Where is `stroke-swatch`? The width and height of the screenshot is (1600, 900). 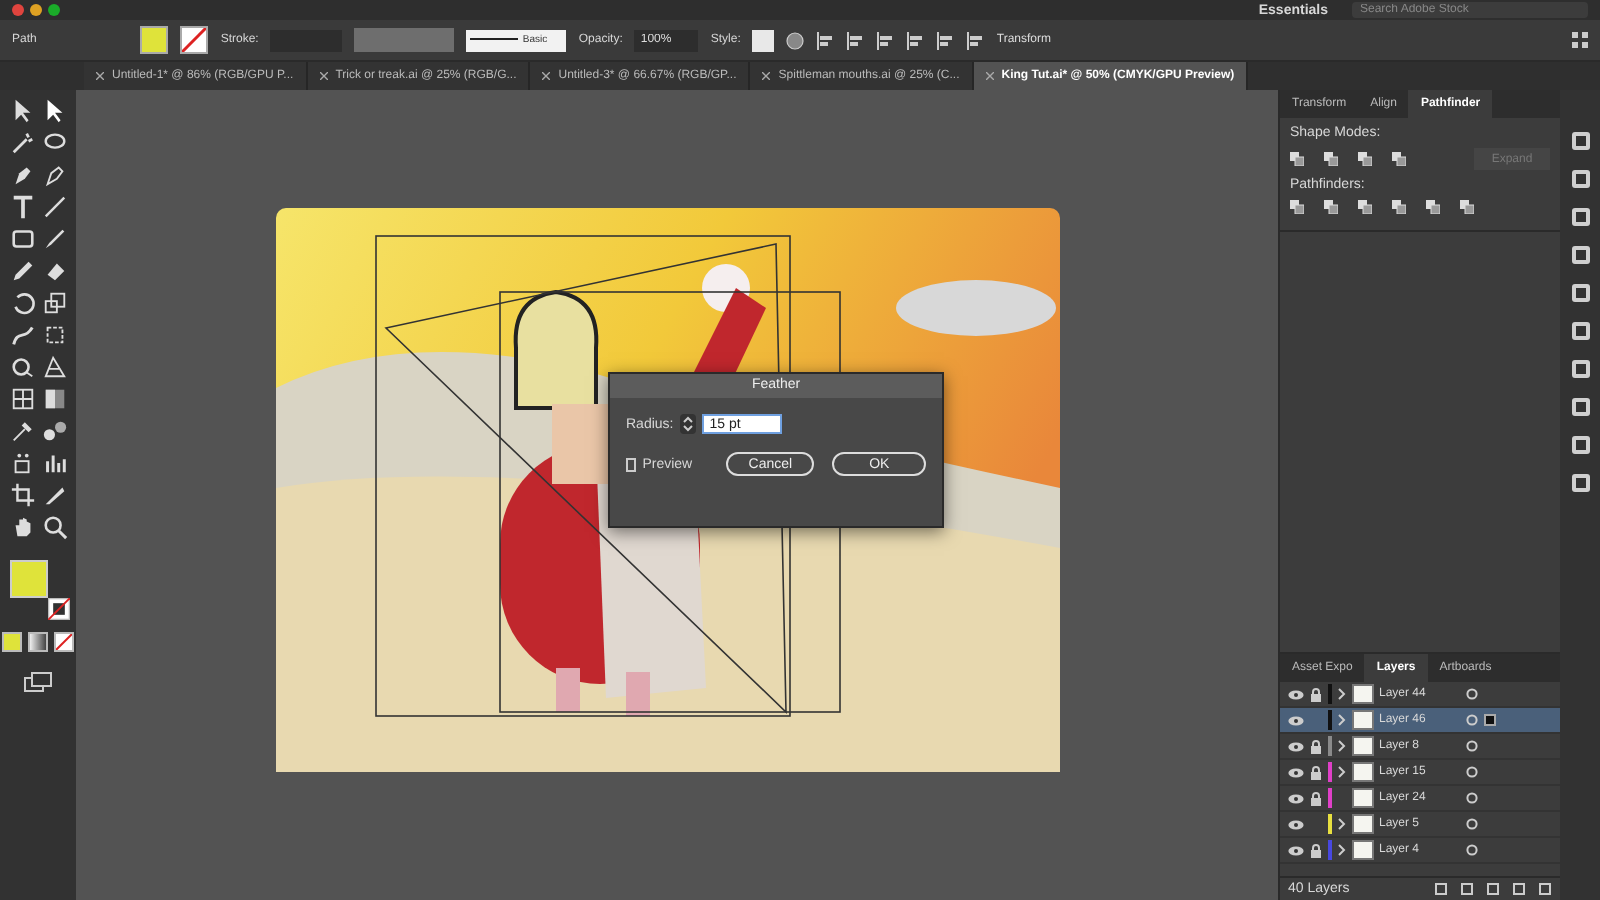 stroke-swatch is located at coordinates (194, 40).